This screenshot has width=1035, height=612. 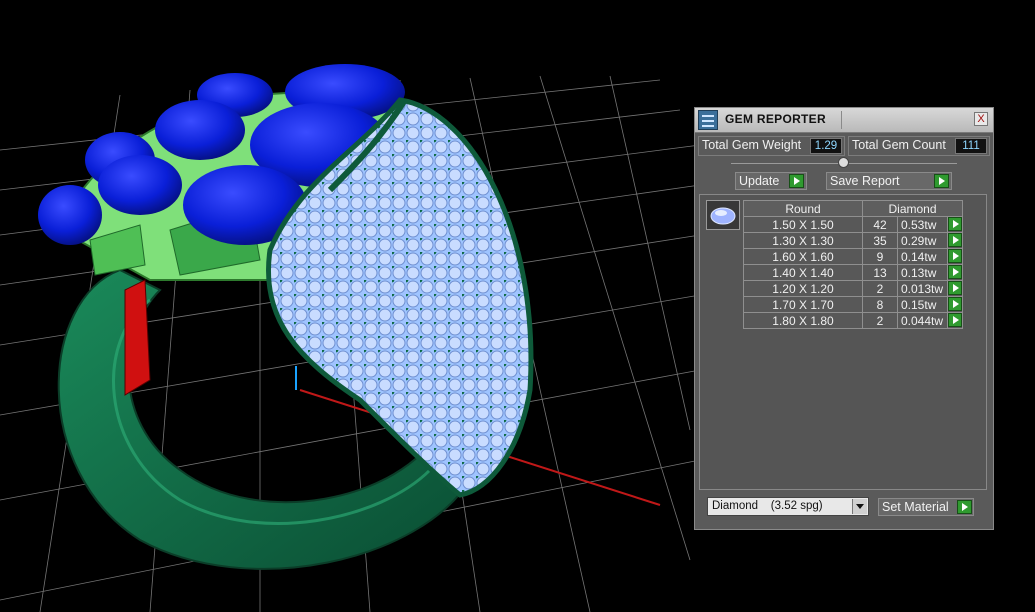 What do you see at coordinates (922, 320) in the screenshot?
I see `gem-weight: 0.044tw` at bounding box center [922, 320].